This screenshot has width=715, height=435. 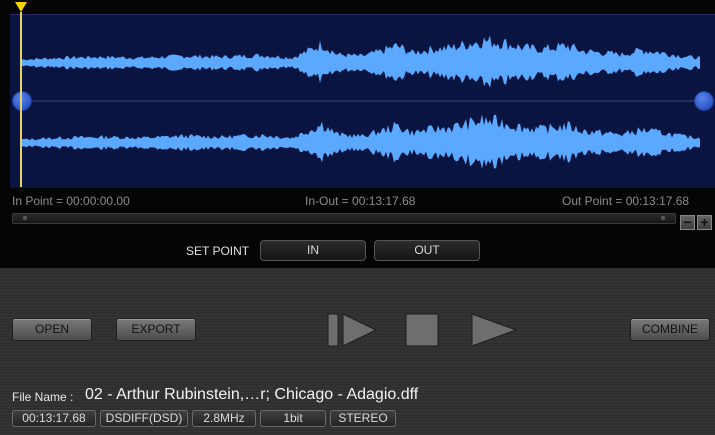 What do you see at coordinates (361, 141) in the screenshot?
I see `waveform-right-channel` at bounding box center [361, 141].